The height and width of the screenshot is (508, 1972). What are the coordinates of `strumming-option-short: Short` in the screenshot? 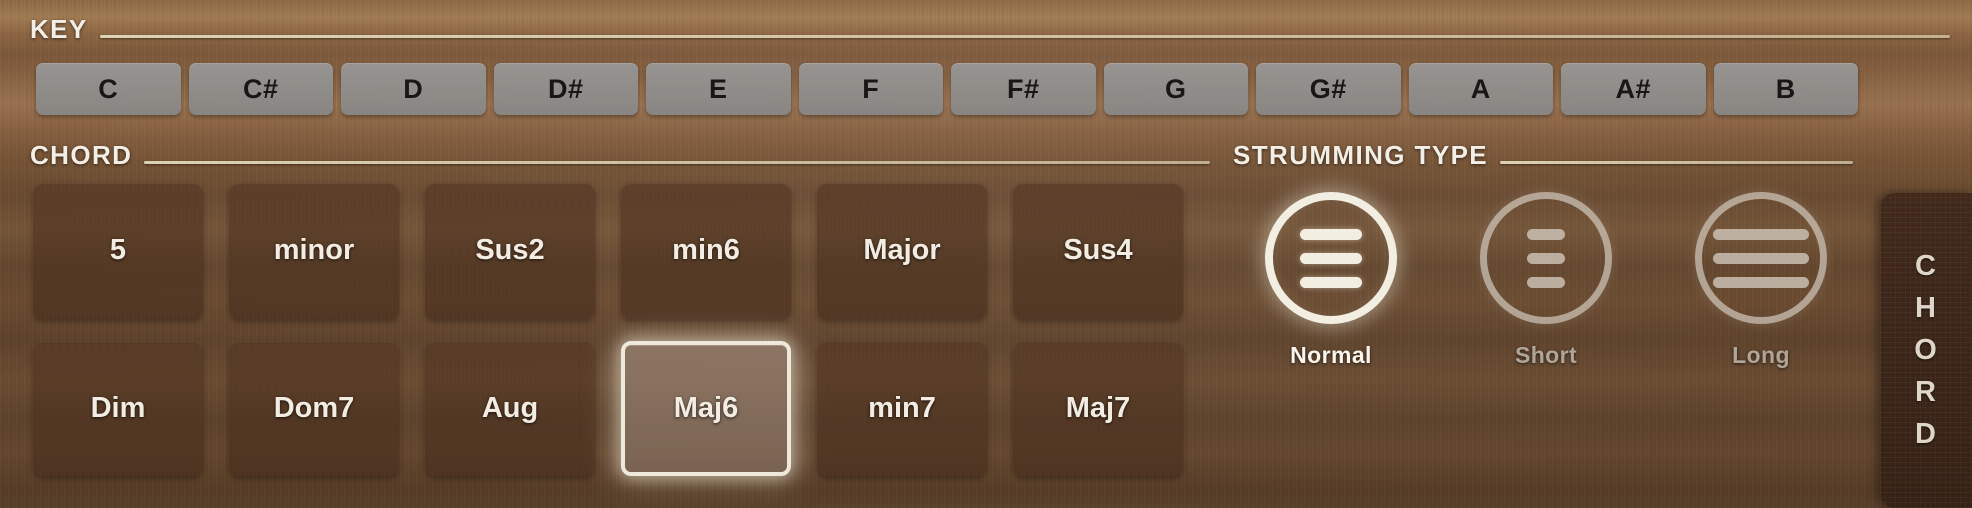 It's located at (1546, 280).